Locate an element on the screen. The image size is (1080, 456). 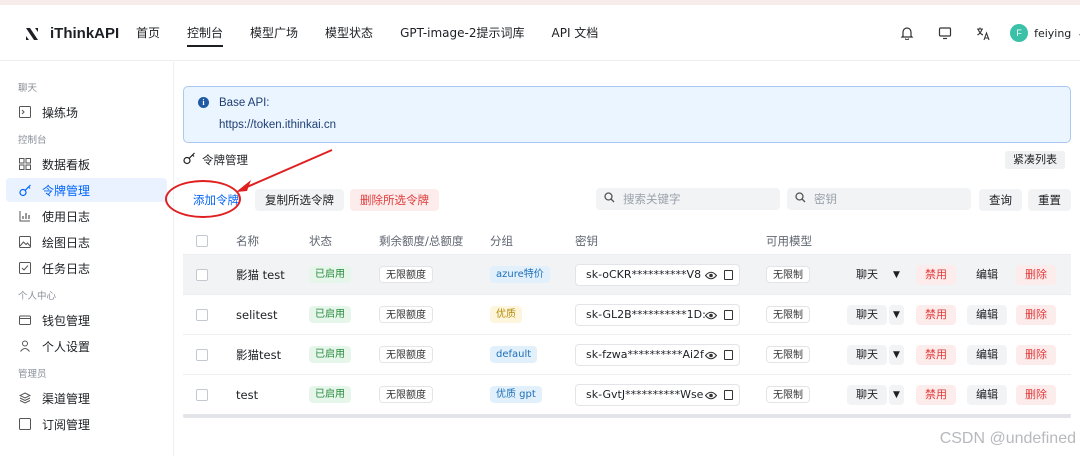
key-search-input is located at coordinates (884, 199).